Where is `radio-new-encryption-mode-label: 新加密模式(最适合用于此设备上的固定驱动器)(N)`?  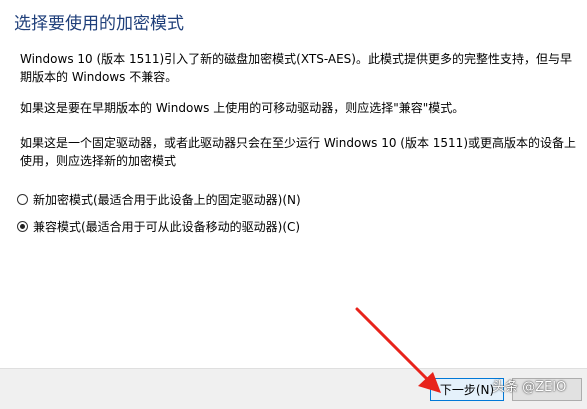 radio-new-encryption-mode-label: 新加密模式(最适合用于此设备上的固定驱动器)(N) is located at coordinates (167, 200).